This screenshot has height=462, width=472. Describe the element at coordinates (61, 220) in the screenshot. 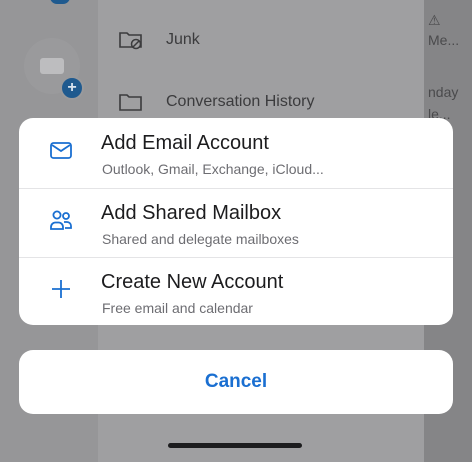

I see `people-icon` at that location.